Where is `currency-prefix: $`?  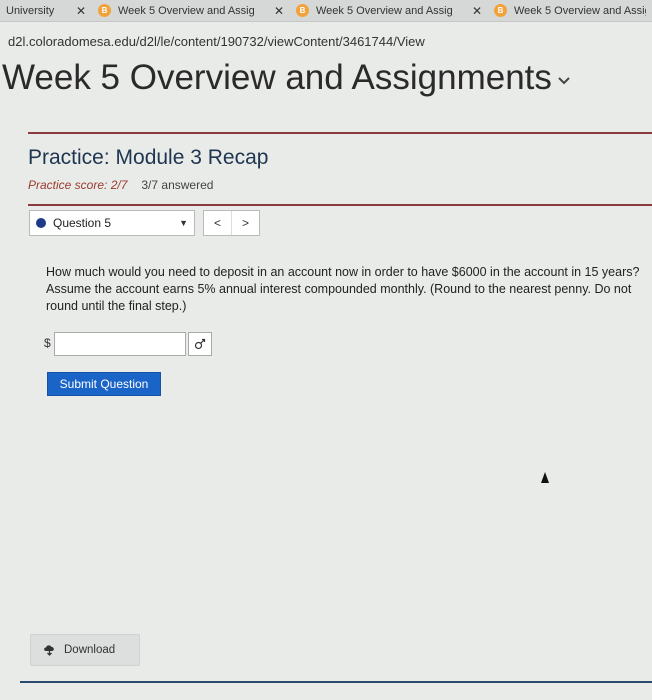
currency-prefix: $ is located at coordinates (47, 343).